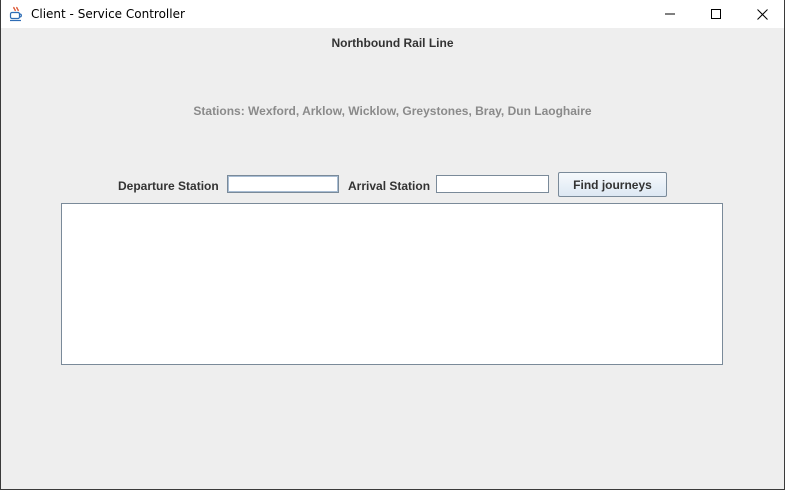 This screenshot has height=491, width=785. Describe the element at coordinates (612, 184) in the screenshot. I see `find-journeys-button: Find journeys` at that location.